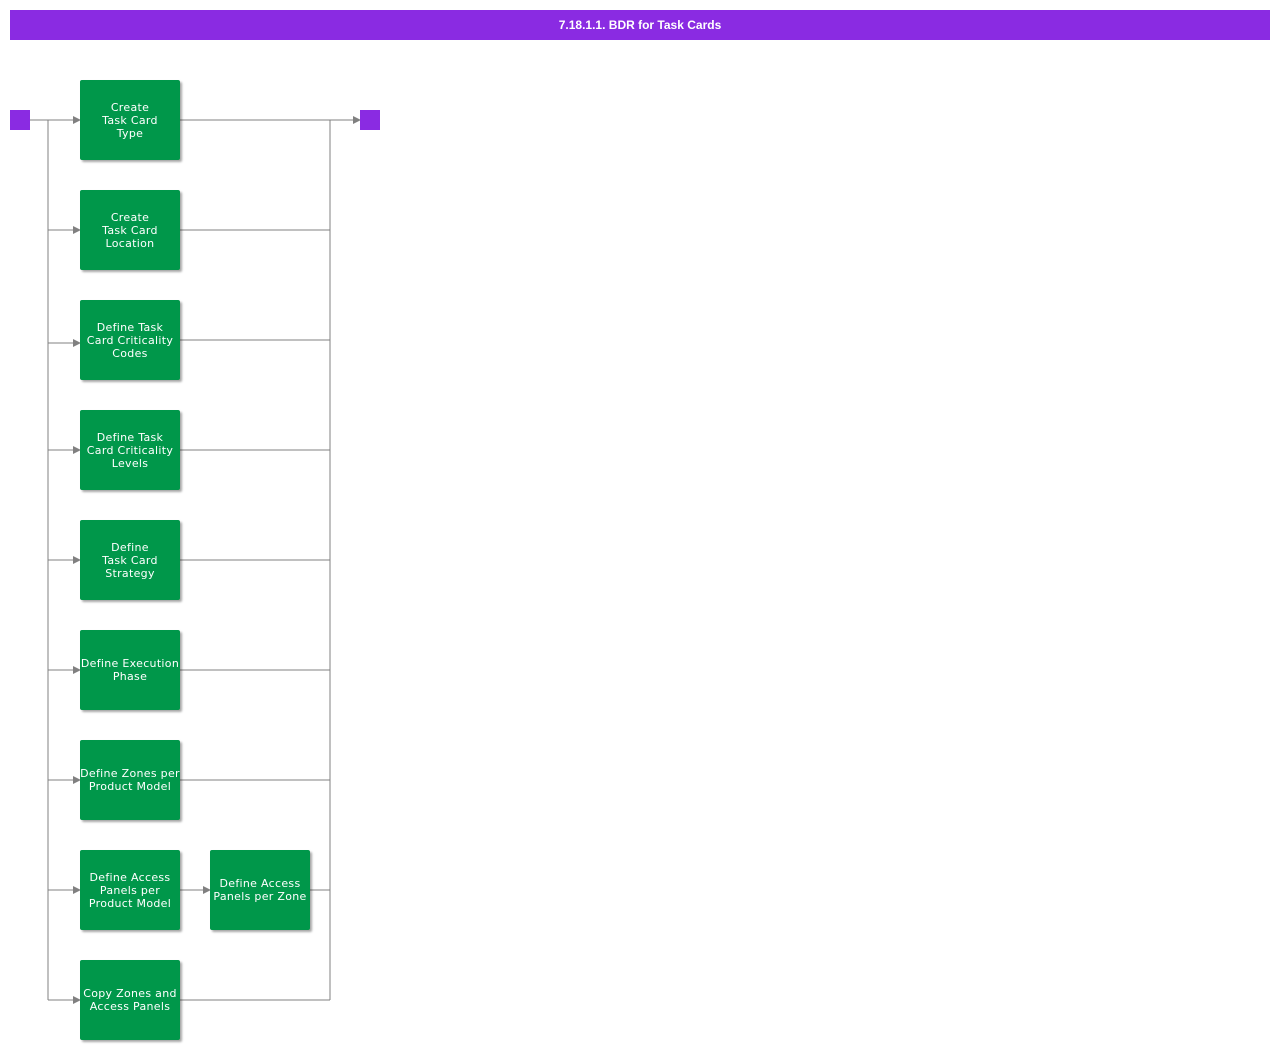  Describe the element at coordinates (130, 1000) in the screenshot. I see `task-copy-zones-and-access-panels: Copy Zones and Access Panels` at that location.